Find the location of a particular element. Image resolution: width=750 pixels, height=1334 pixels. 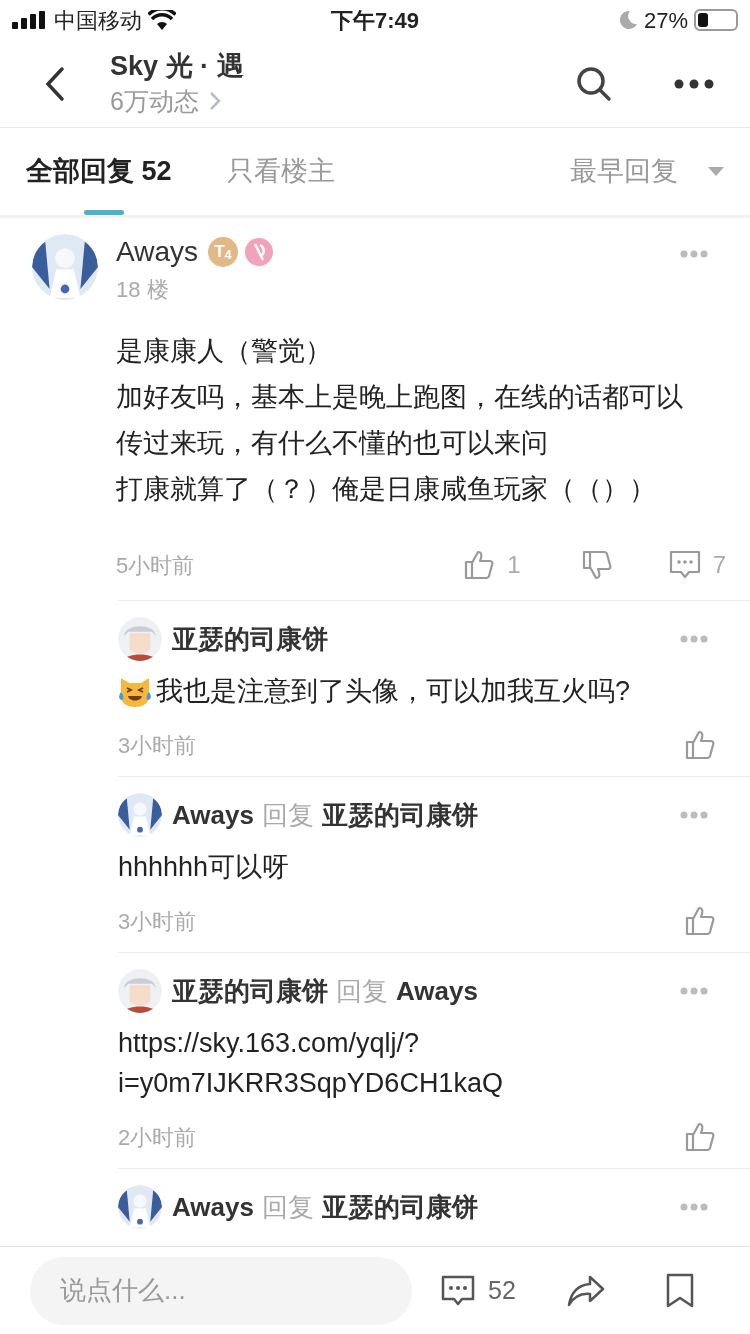

battery-icon is located at coordinates (716, 20).